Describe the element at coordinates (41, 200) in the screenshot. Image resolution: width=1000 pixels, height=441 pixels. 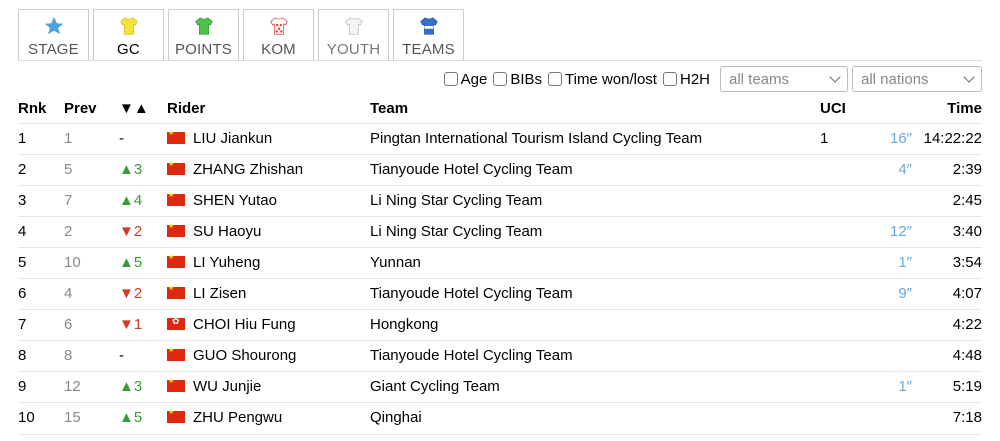
I see `cell-rank: 3` at that location.